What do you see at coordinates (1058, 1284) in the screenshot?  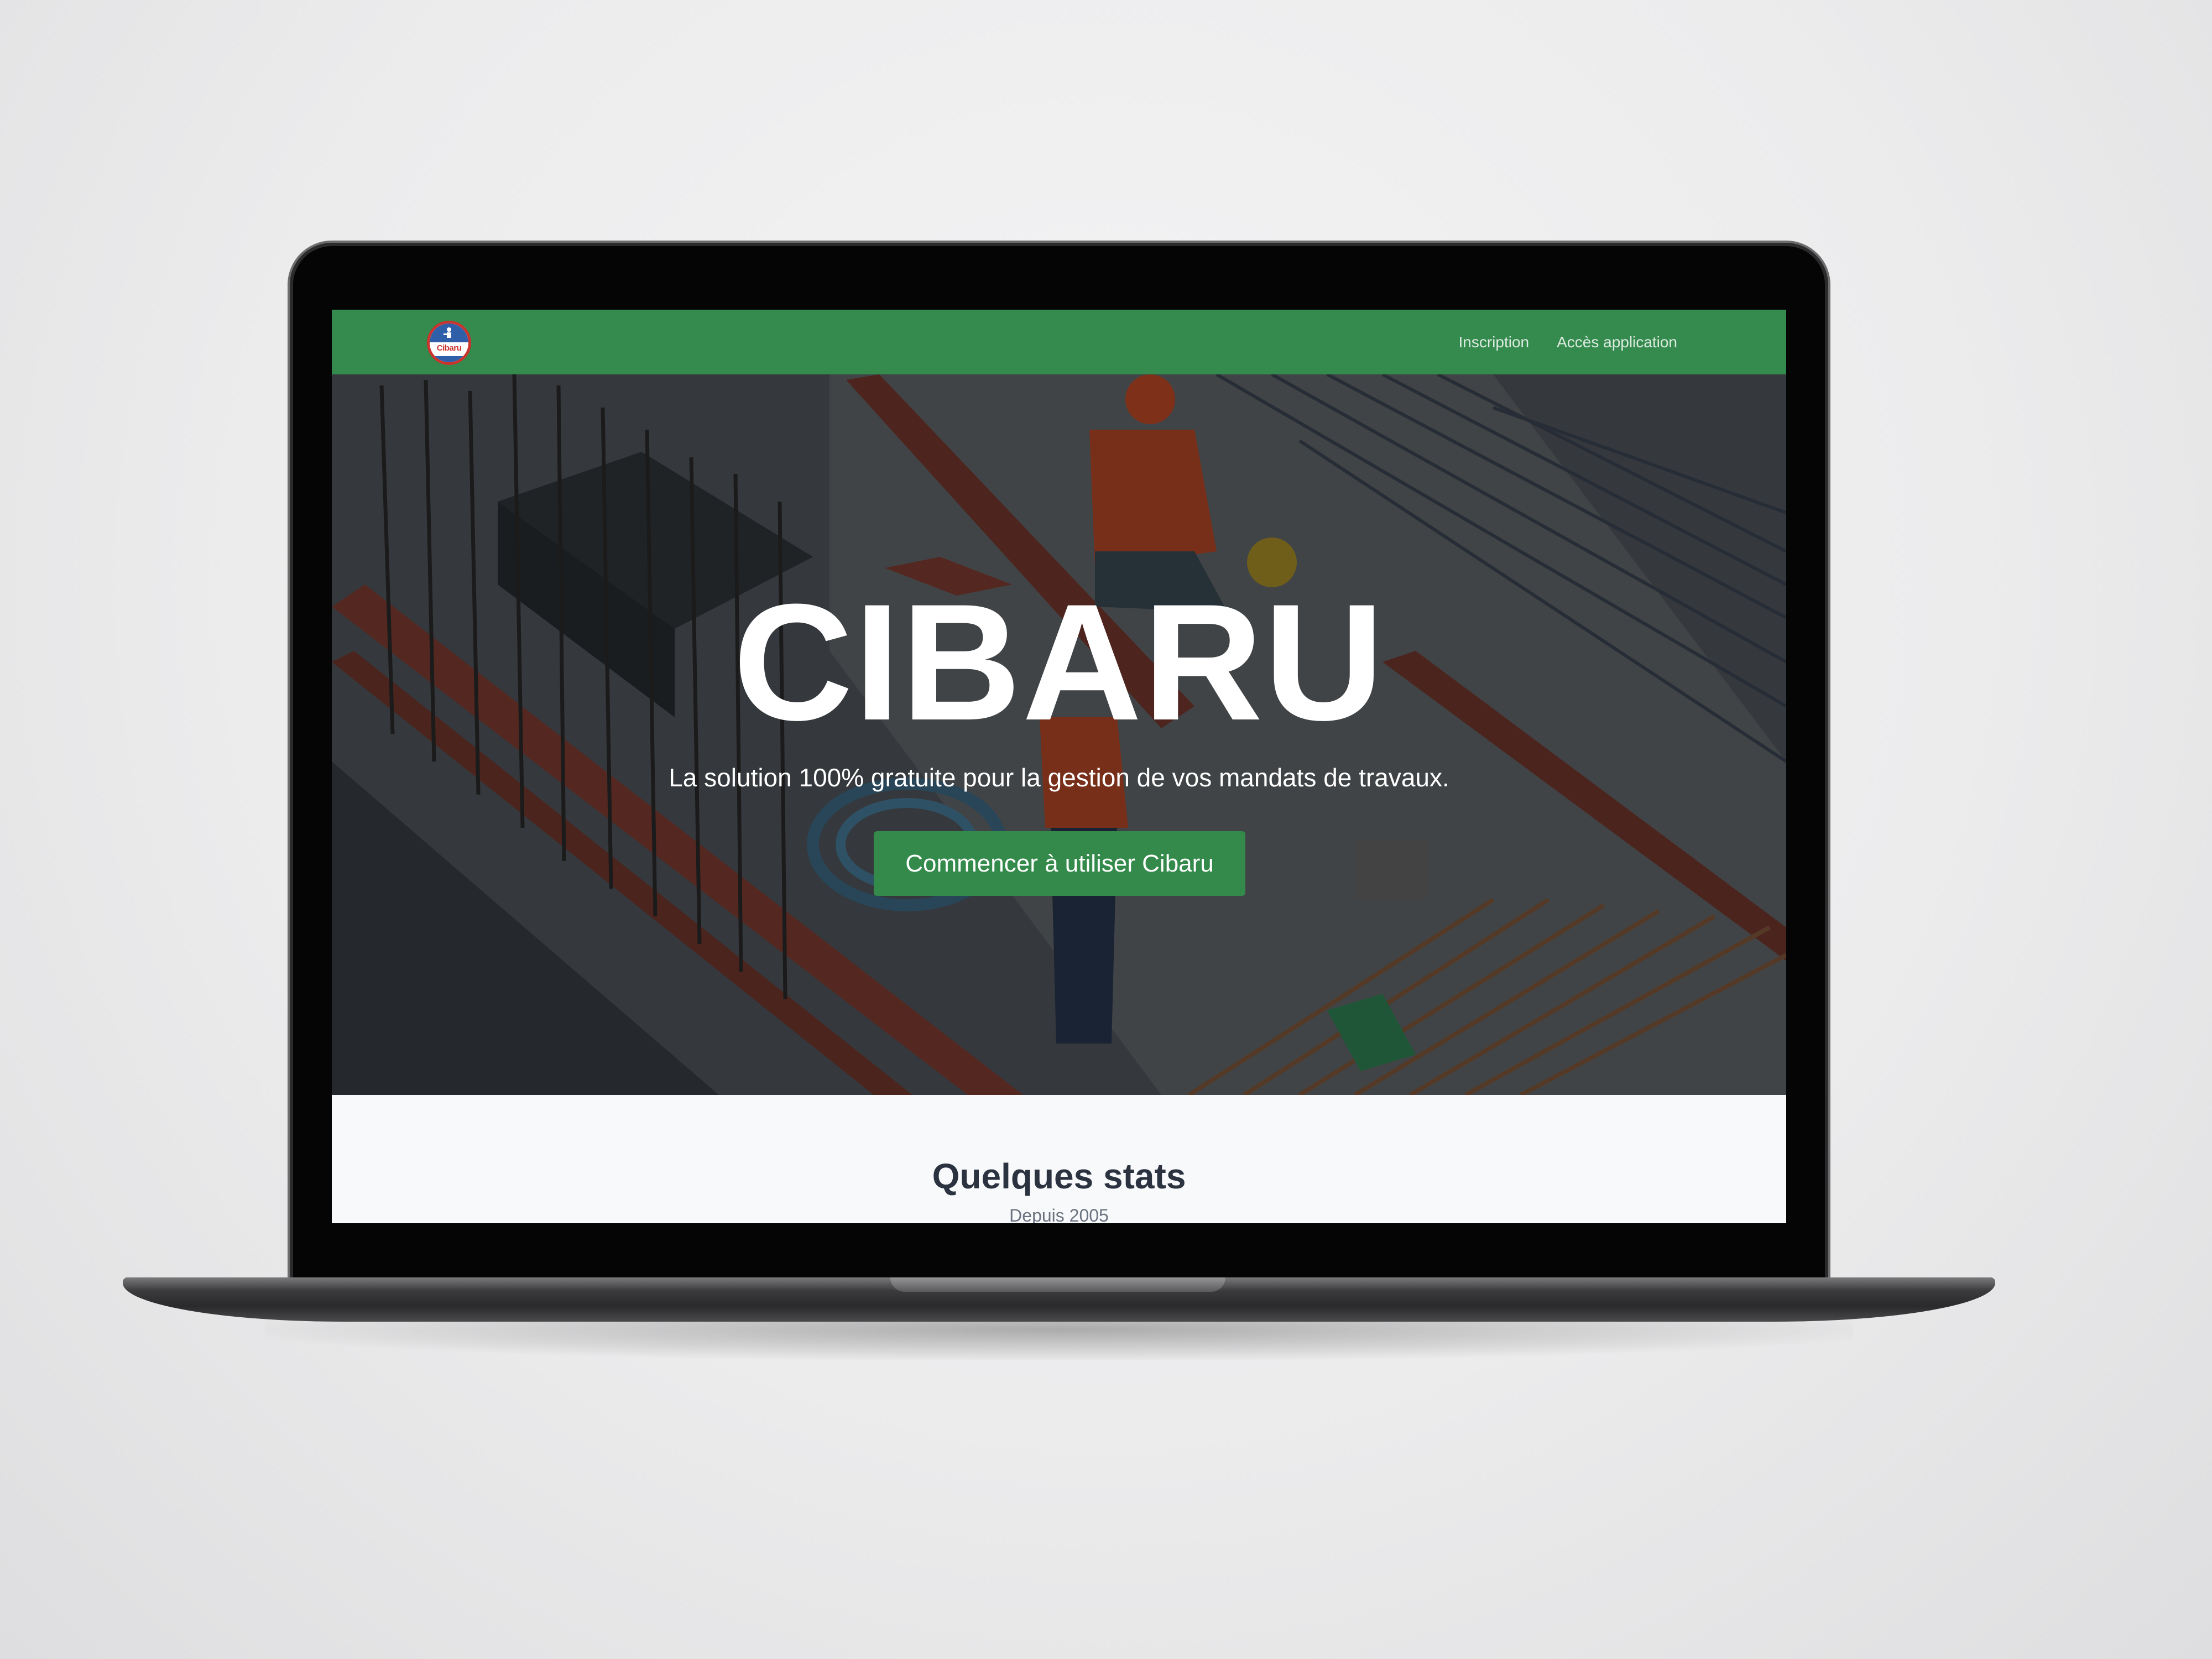 I see `laptop-hinge-notch` at bounding box center [1058, 1284].